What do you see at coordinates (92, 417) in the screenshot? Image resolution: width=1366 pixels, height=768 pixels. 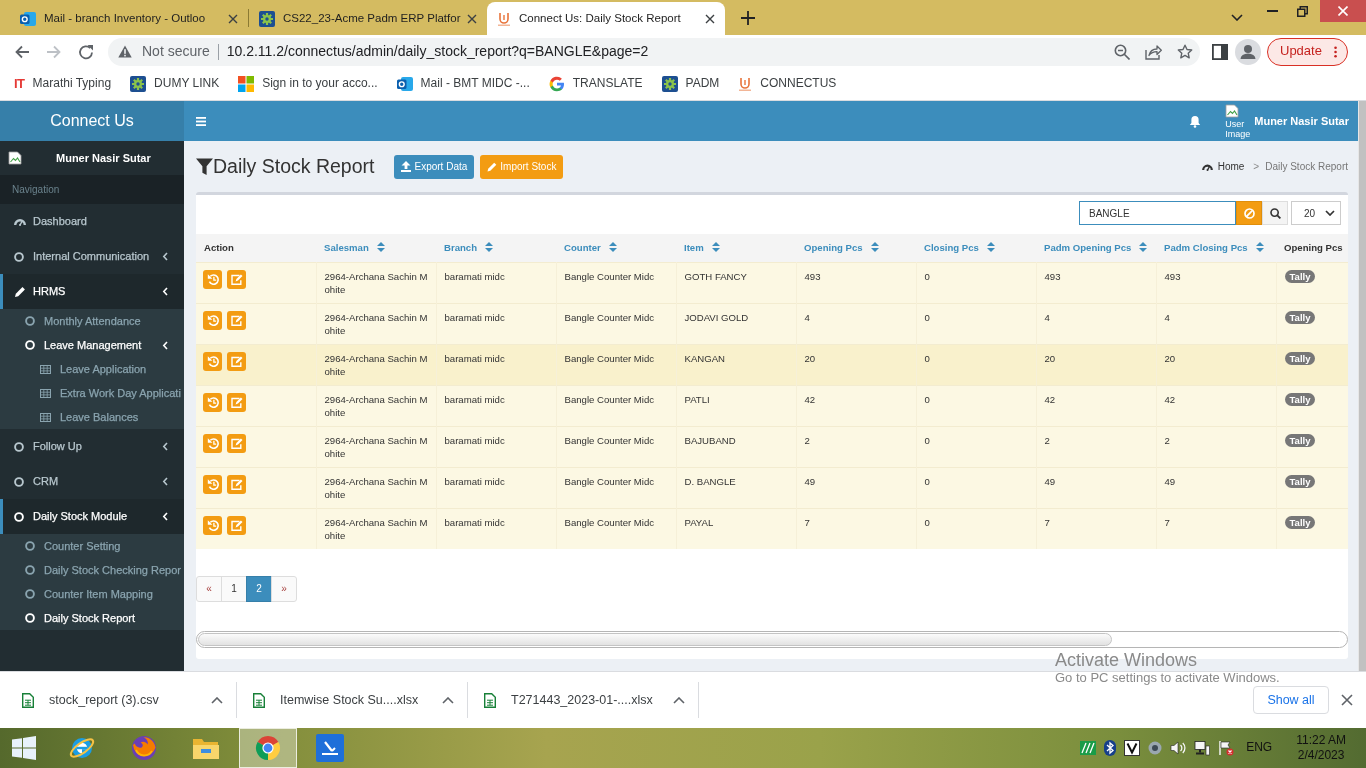 I see `submenu-item: Leave Balances` at bounding box center [92, 417].